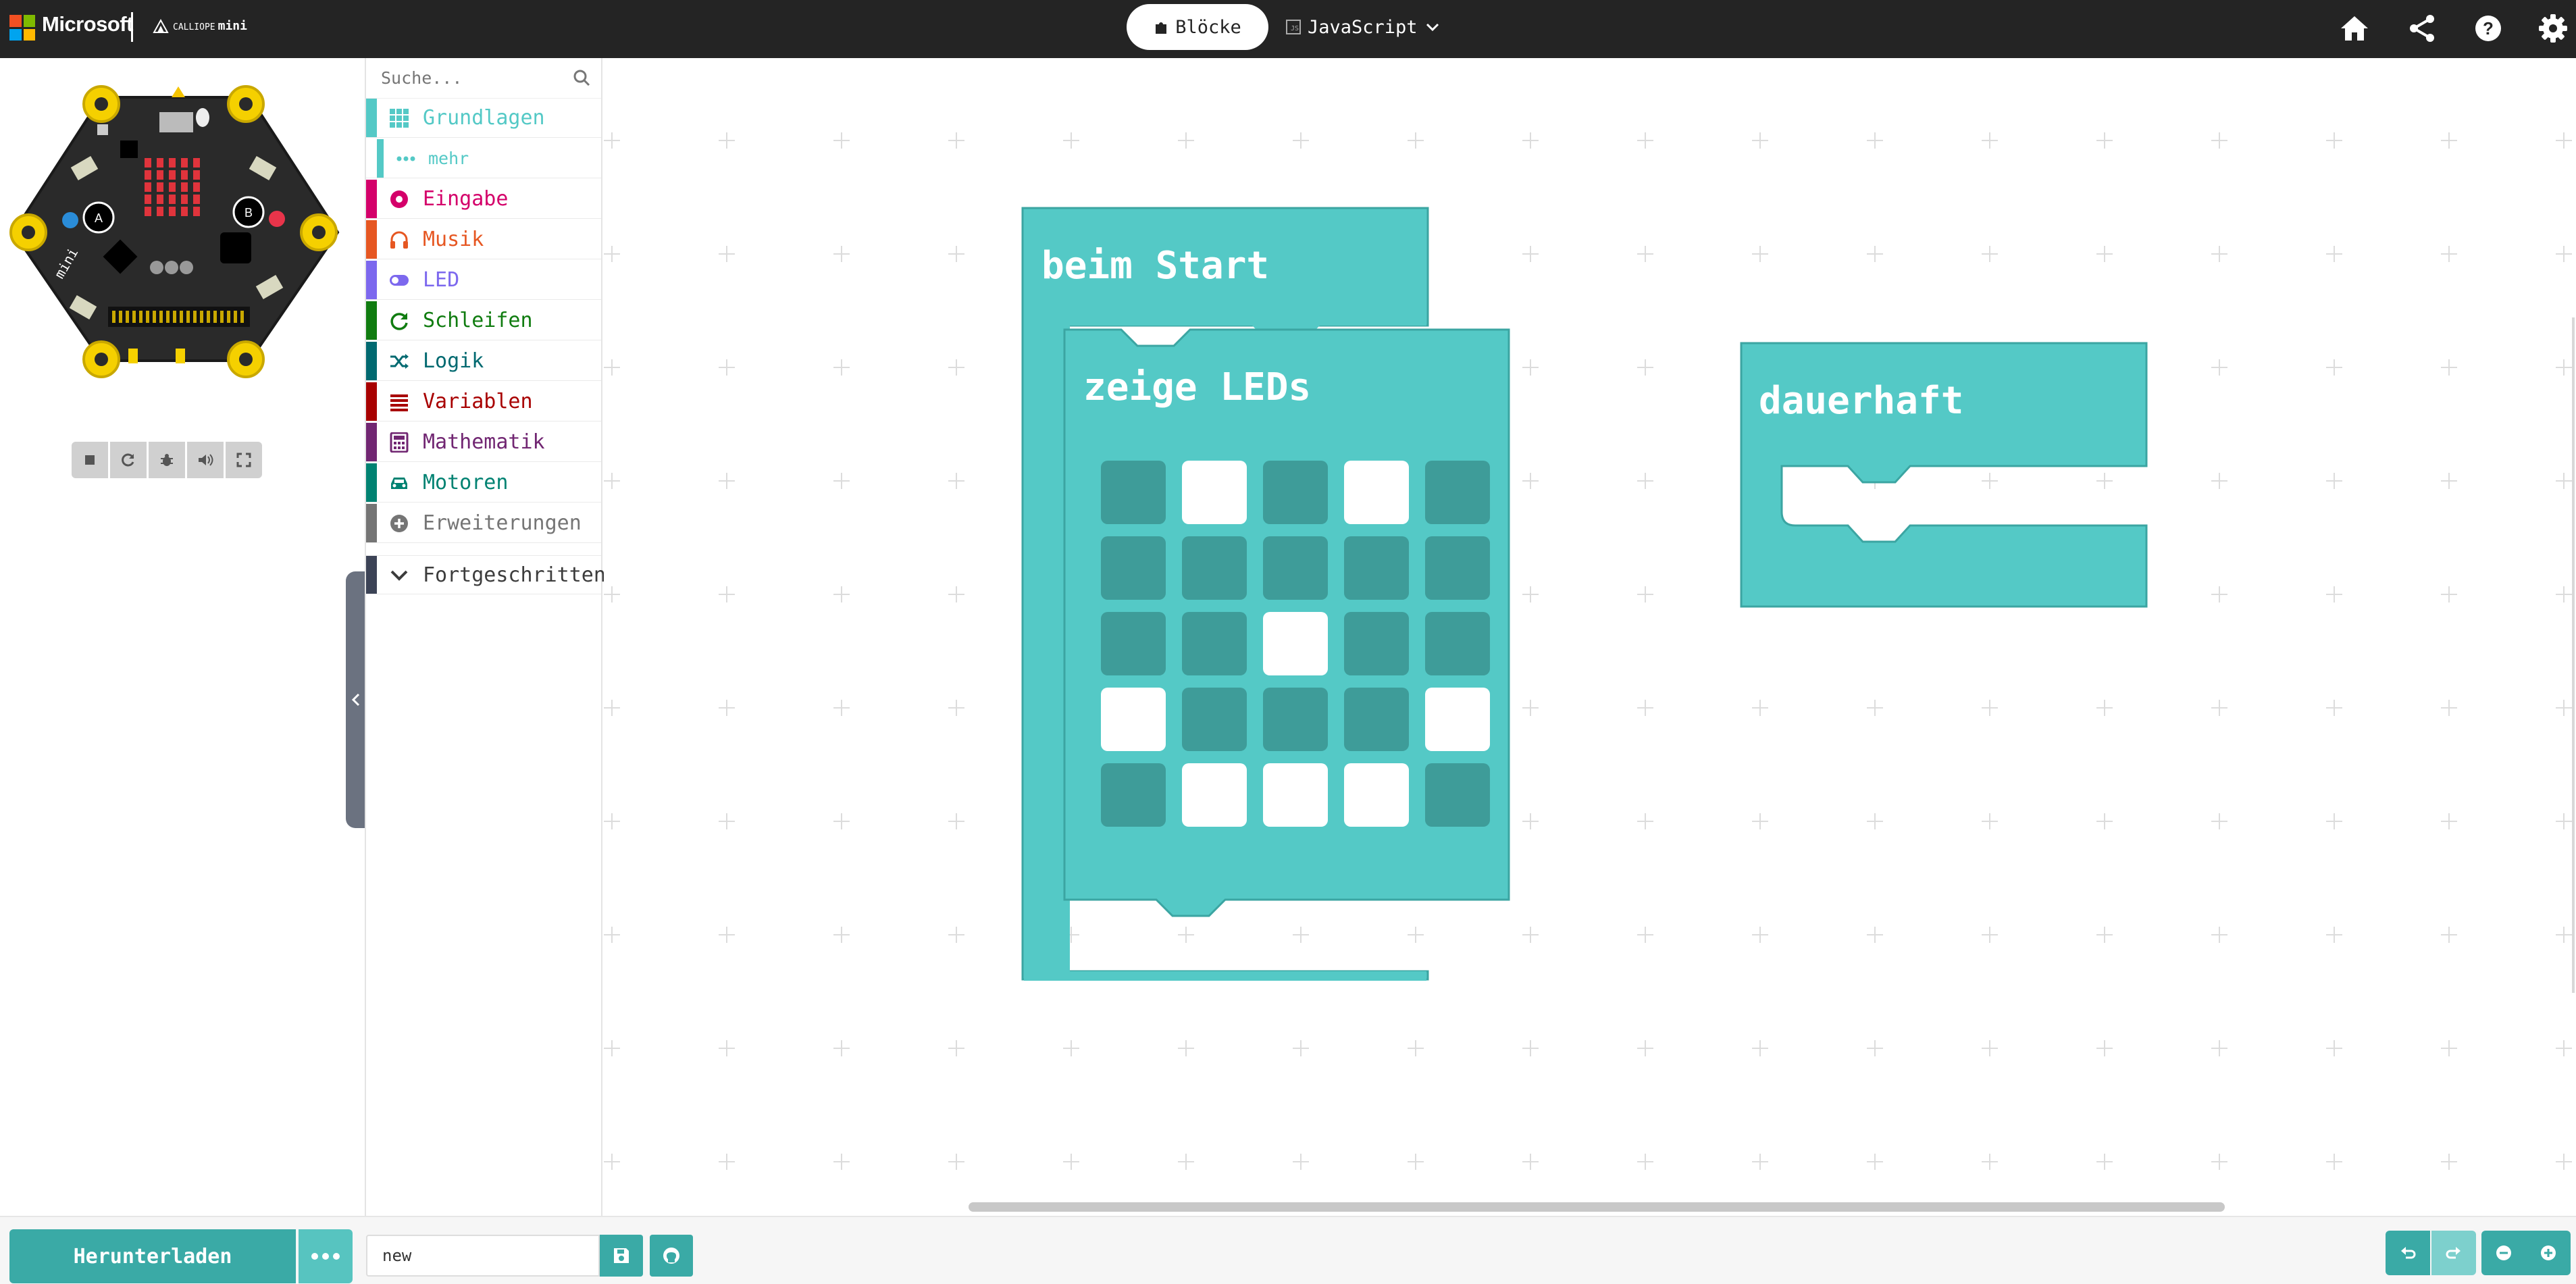 Image resolution: width=2576 pixels, height=1284 pixels. I want to click on debug-button, so click(167, 460).